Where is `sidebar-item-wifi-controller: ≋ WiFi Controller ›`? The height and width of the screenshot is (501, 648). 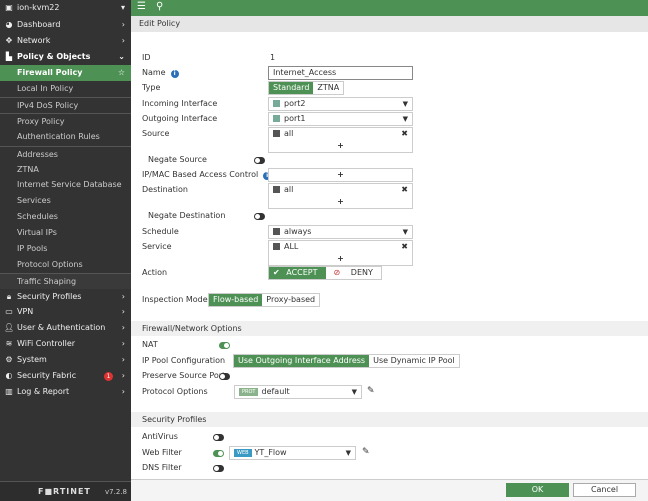
sidebar-item-wifi-controller: ≋ WiFi Controller › is located at coordinates (65, 344).